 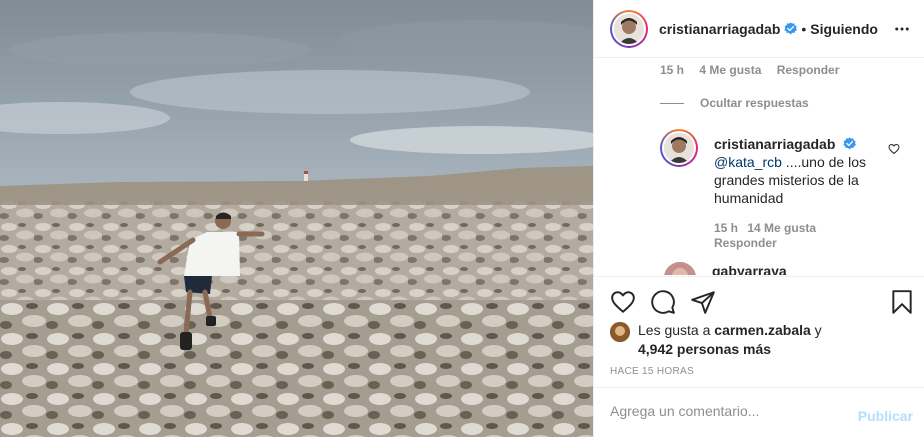 I want to click on likes-count: 4,942 personas más, so click(x=704, y=349).